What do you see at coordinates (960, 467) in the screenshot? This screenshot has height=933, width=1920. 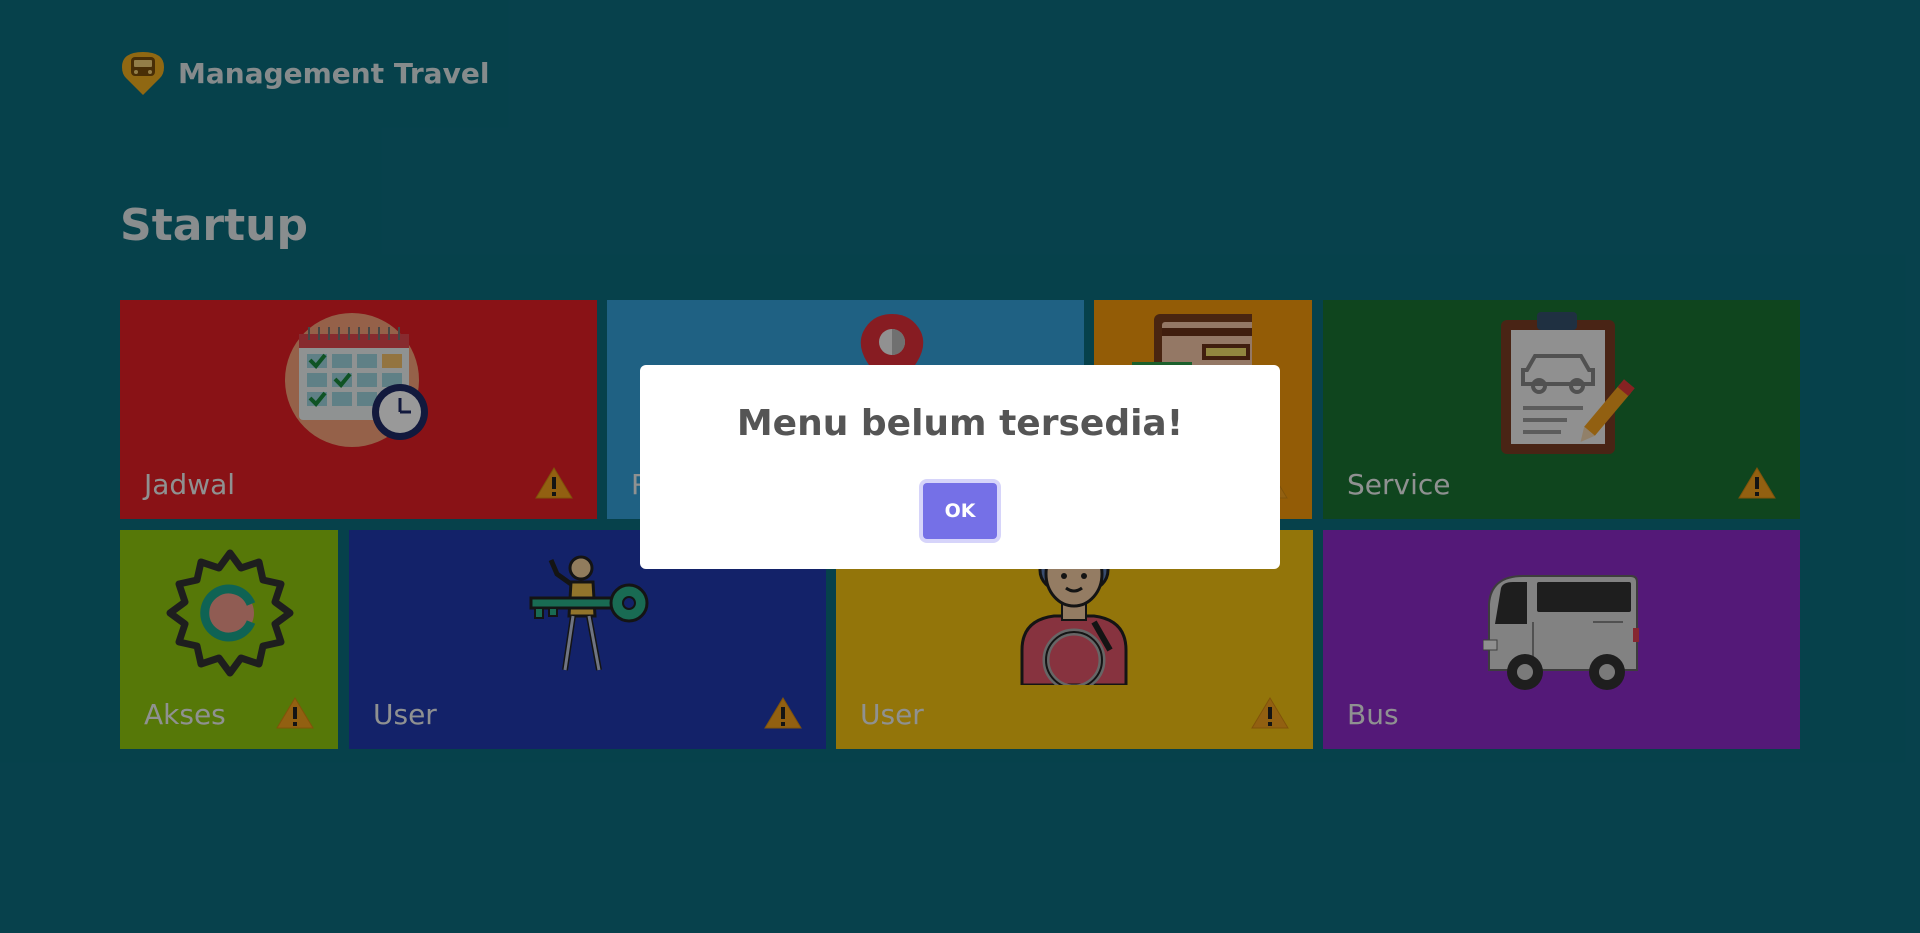 I see `alert-dialog: Menu belum tersedia! OK` at bounding box center [960, 467].